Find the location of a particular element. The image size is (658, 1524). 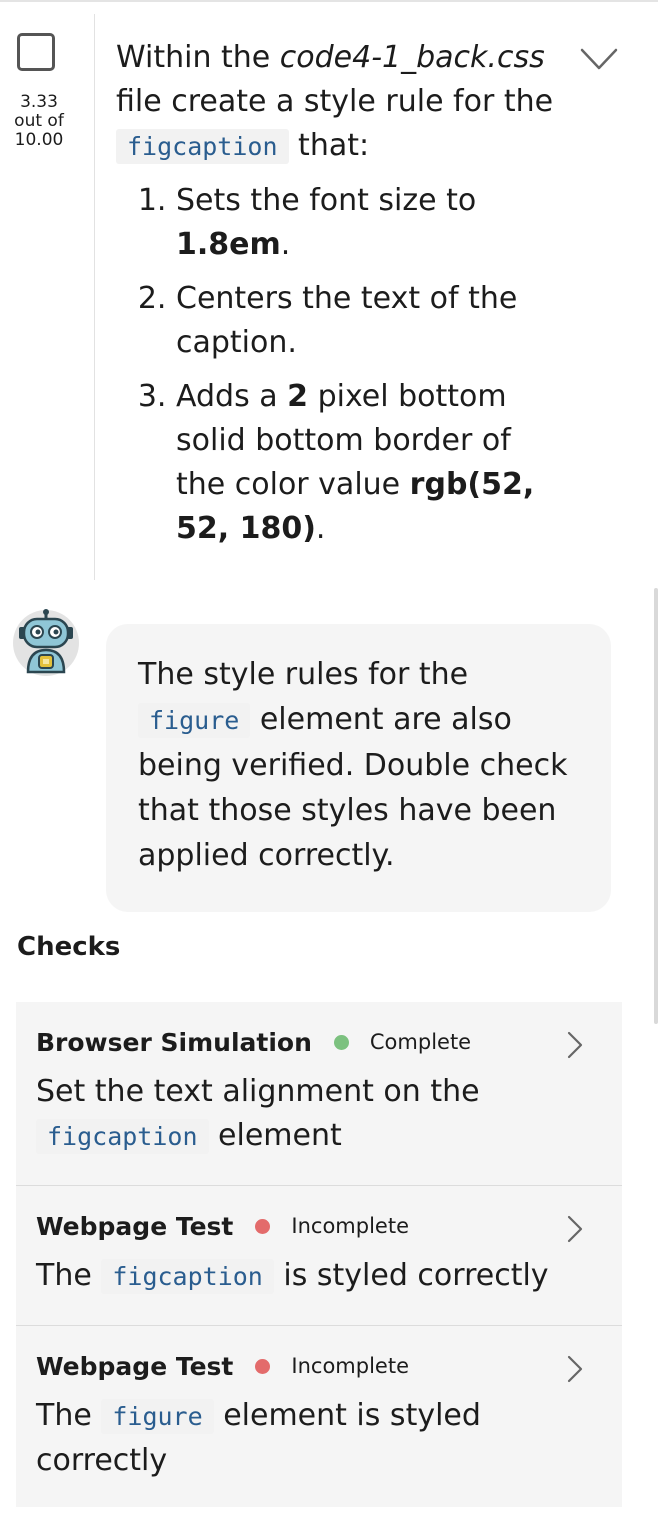

hint-code: figure is located at coordinates (194, 720).